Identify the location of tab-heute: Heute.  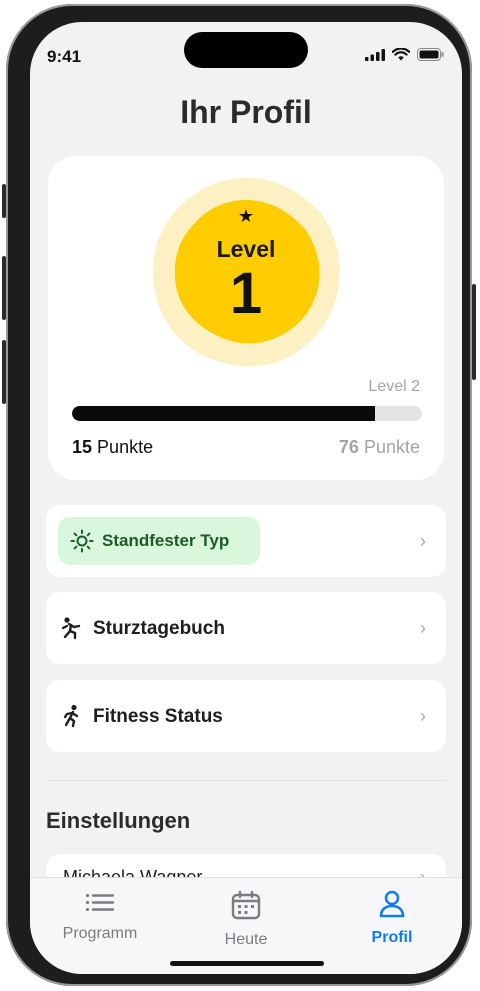
(246, 919).